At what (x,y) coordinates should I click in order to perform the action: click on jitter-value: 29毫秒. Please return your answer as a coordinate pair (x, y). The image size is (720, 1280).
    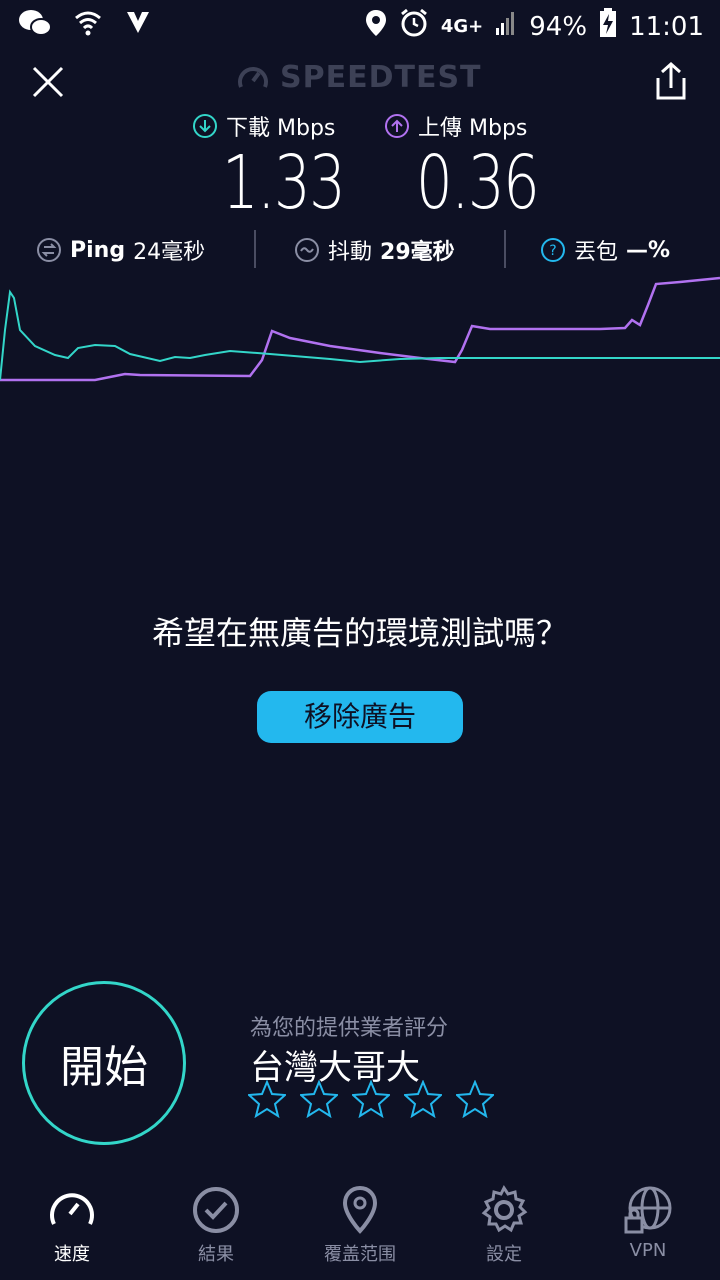
    Looking at the image, I should click on (417, 252).